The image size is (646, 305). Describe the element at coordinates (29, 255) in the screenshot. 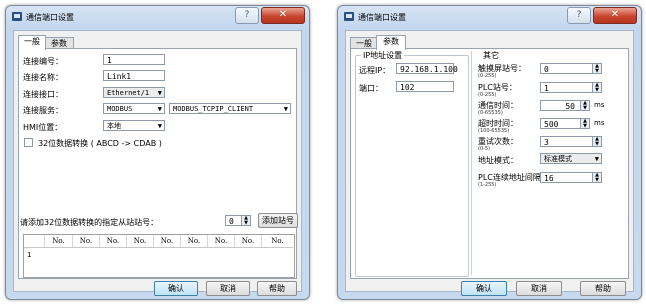

I see `row-header: 1` at that location.